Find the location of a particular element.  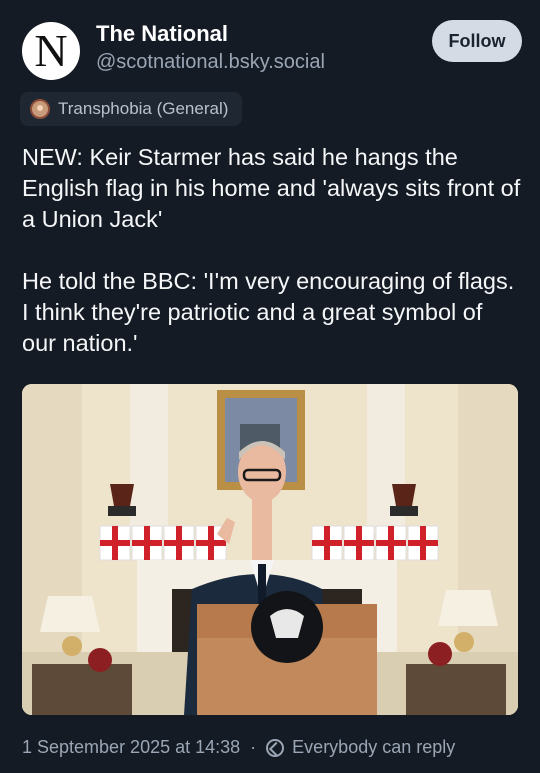

reply-settings-icon is located at coordinates (275, 747).